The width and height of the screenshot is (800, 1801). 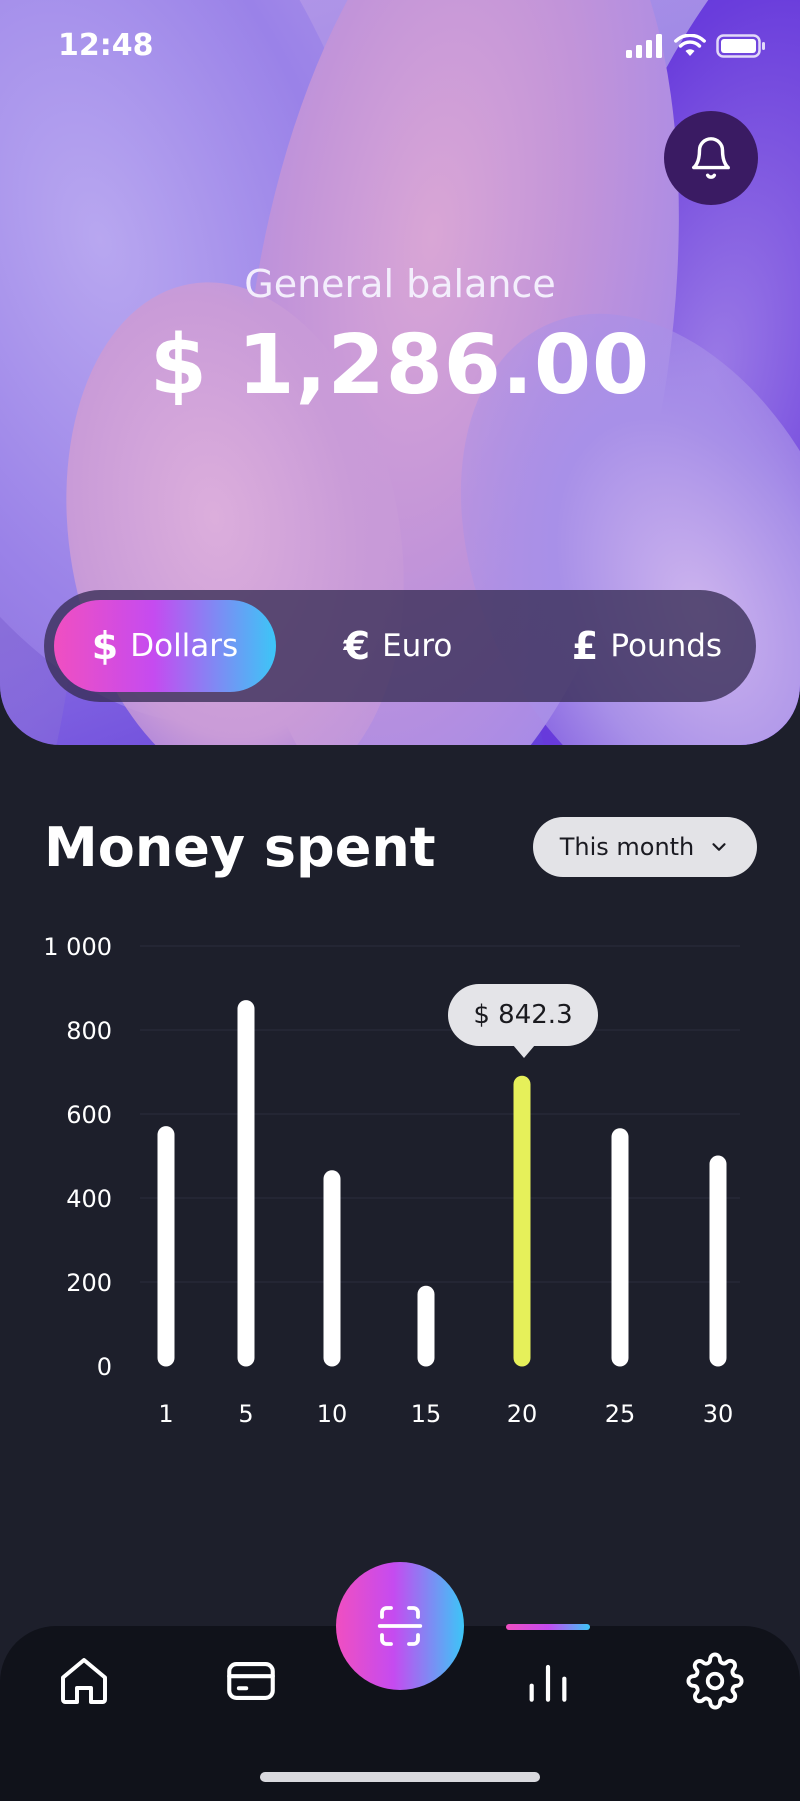 I want to click on currency-tab-label: Pounds, so click(x=666, y=646).